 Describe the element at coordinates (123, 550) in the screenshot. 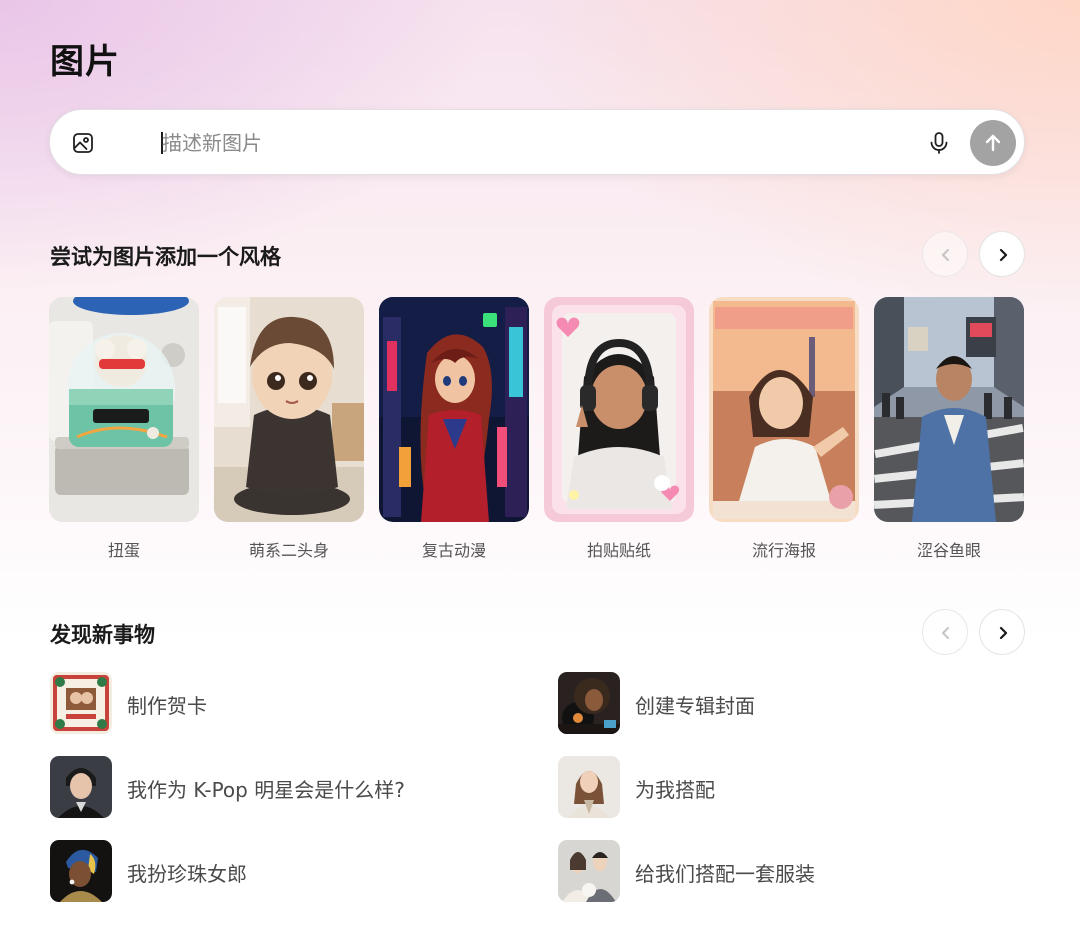

I see `style-label: 扭蛋` at that location.